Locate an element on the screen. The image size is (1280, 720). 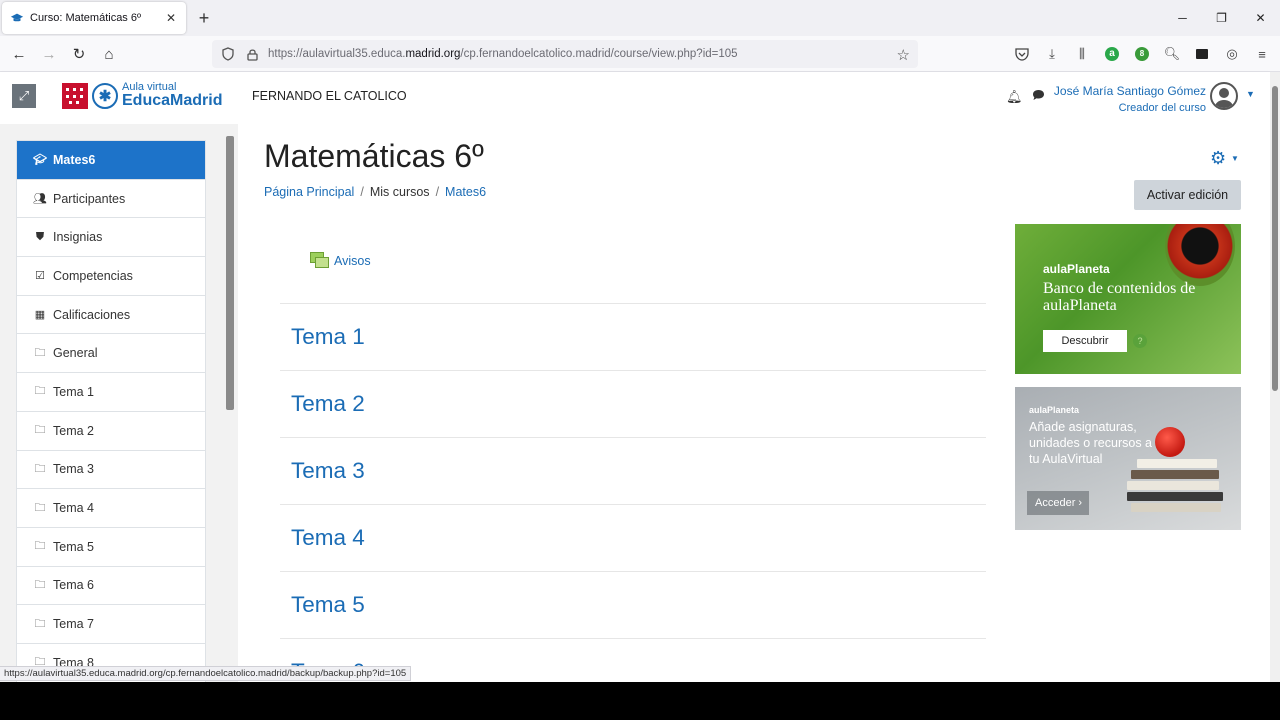
forward-icon: → is located at coordinates (49, 54).